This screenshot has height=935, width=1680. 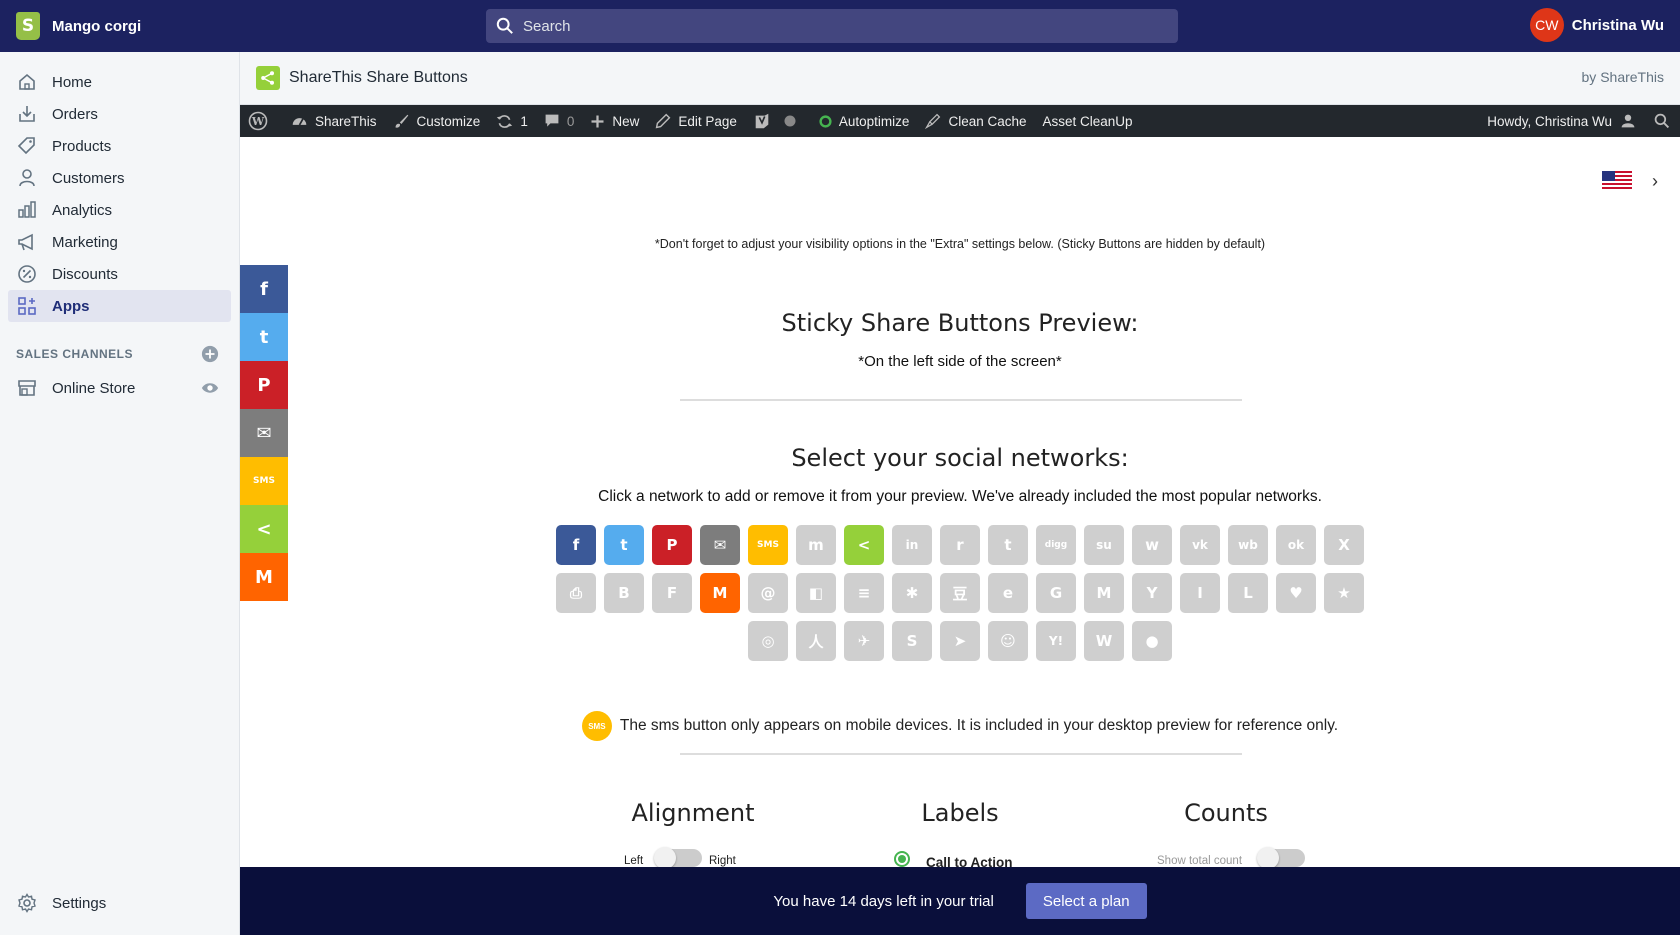 What do you see at coordinates (512, 121) in the screenshot?
I see `wp-updates: 1` at bounding box center [512, 121].